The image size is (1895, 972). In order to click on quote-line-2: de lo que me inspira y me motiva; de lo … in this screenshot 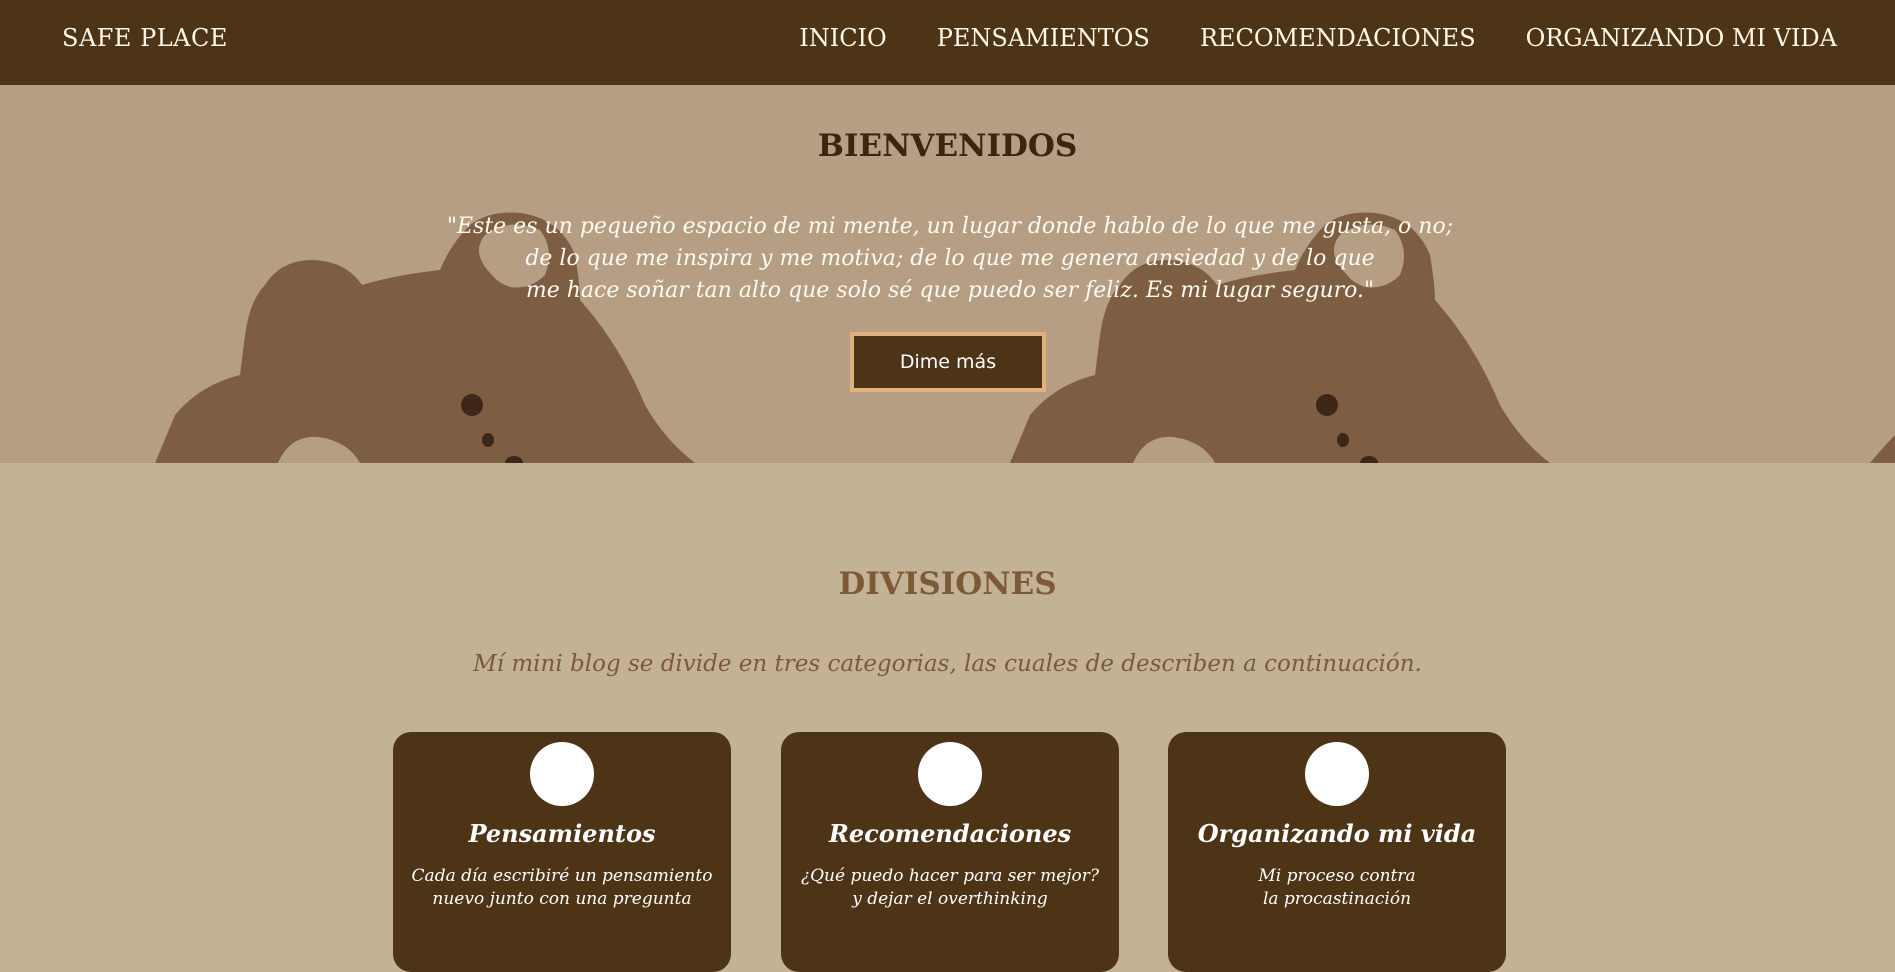, I will do `click(950, 258)`.